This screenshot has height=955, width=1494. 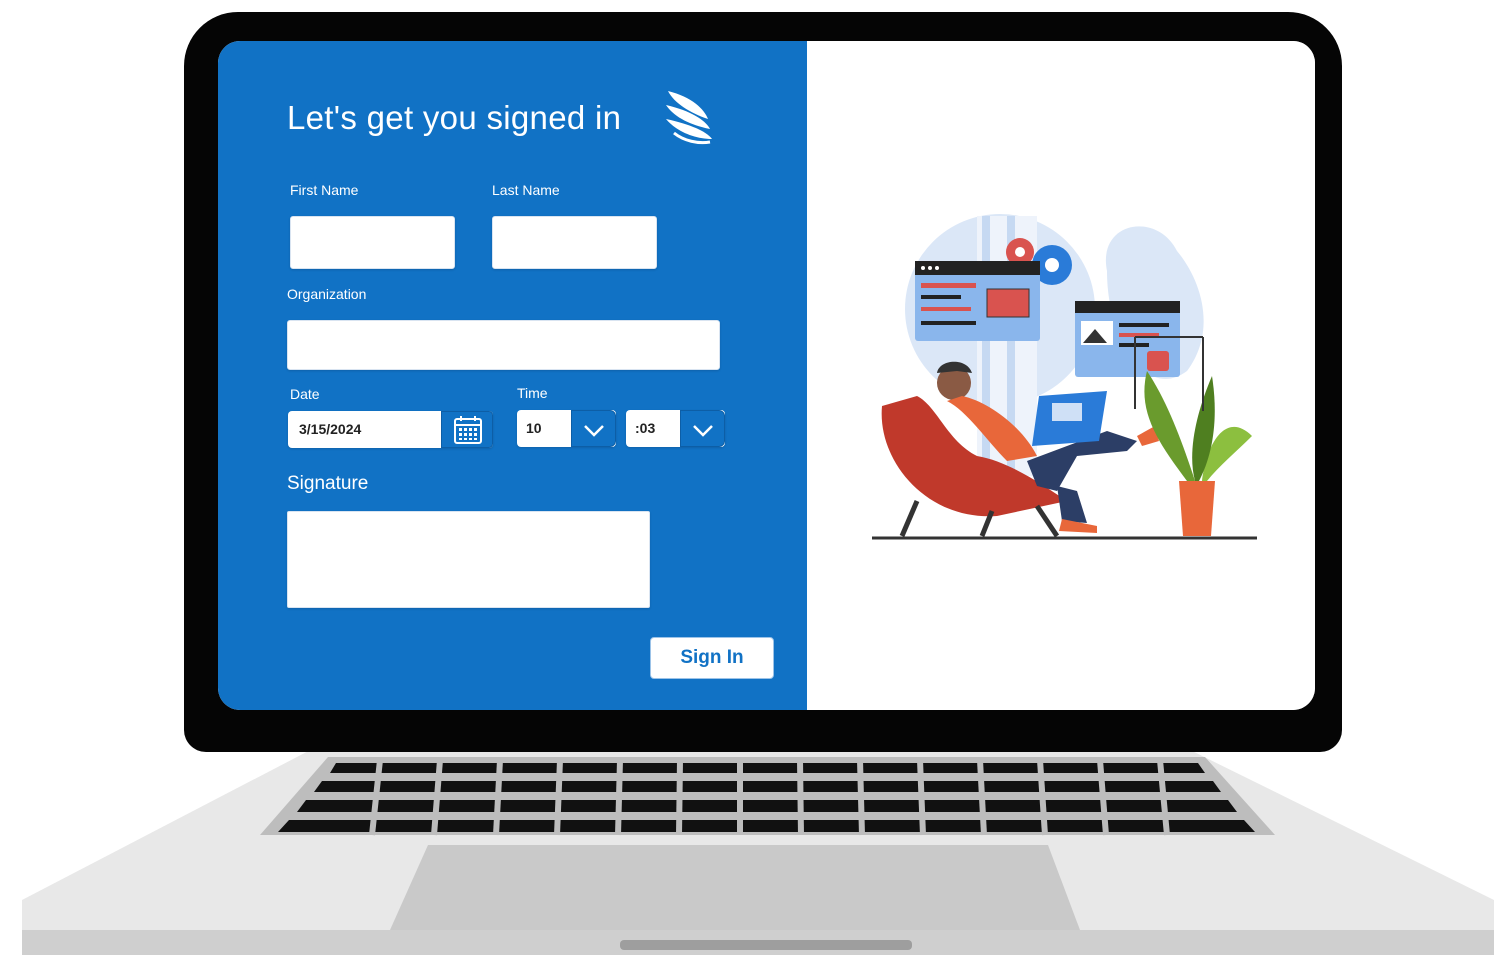 I want to click on wing-logo-icon, so click(x=689, y=118).